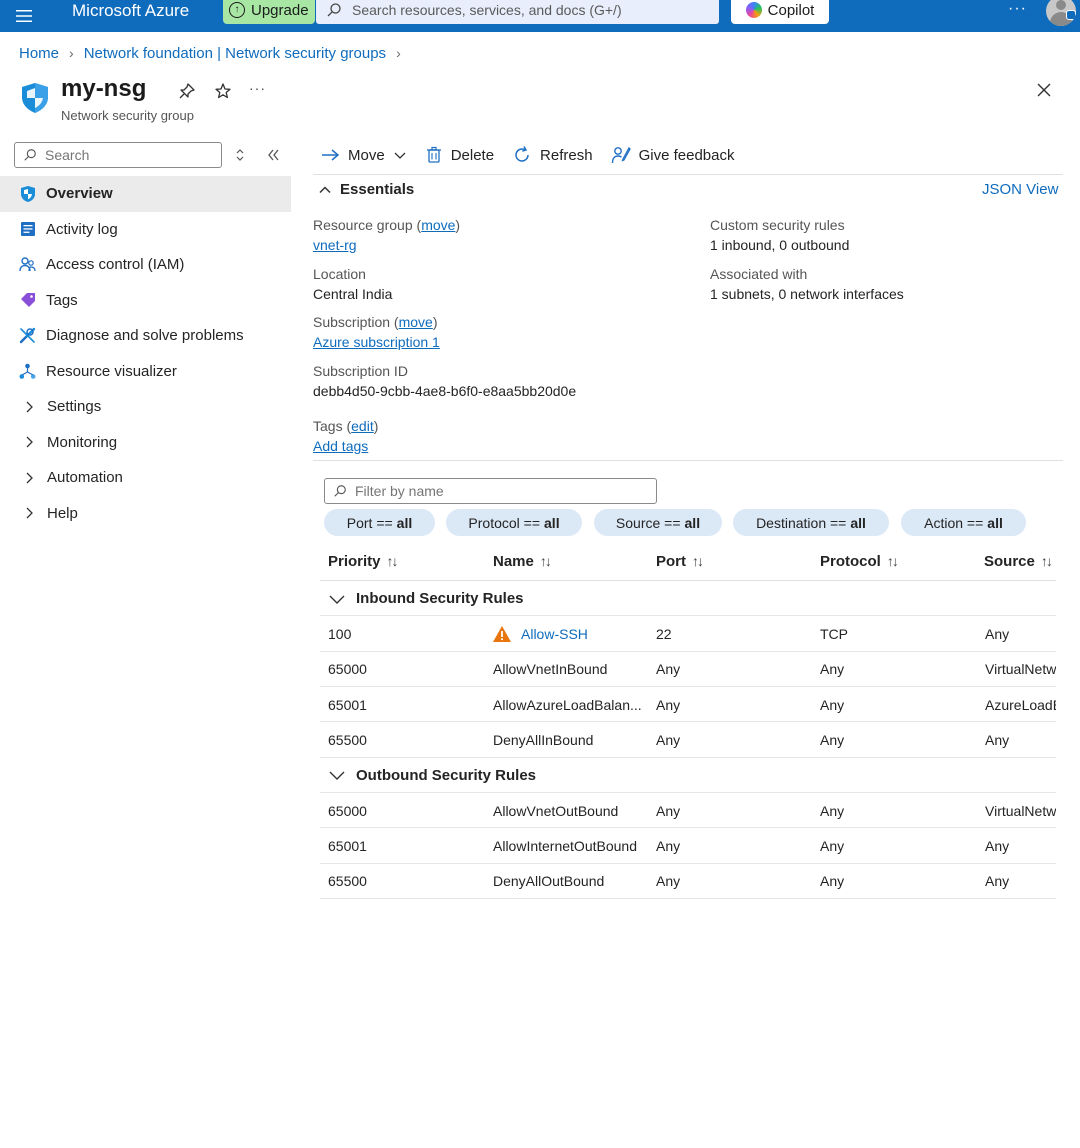 This screenshot has height=1148, width=1080. Describe the element at coordinates (145, 443) in the screenshot. I see `sidebar-group-monitoring: Monitoring` at that location.